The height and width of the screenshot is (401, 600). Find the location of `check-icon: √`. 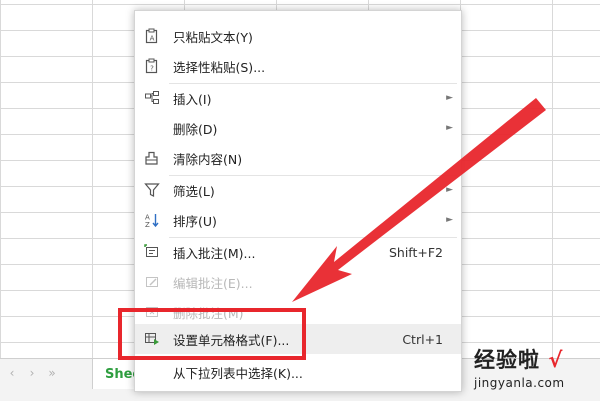

check-icon: √ is located at coordinates (556, 360).